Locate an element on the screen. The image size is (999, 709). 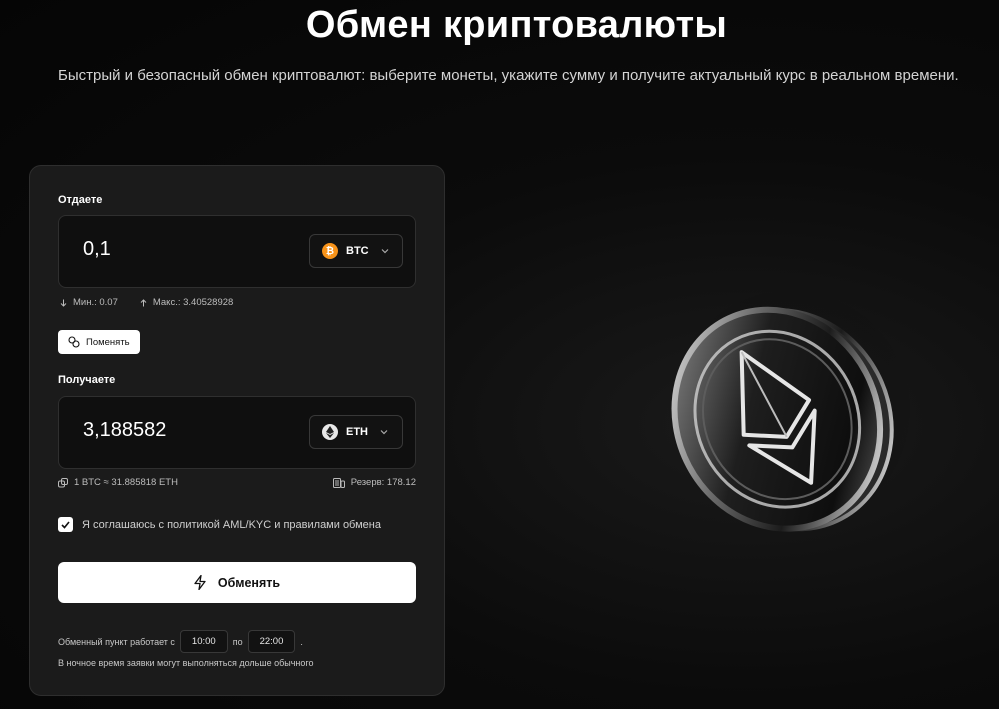
swap-button: Поменять is located at coordinates (99, 342).